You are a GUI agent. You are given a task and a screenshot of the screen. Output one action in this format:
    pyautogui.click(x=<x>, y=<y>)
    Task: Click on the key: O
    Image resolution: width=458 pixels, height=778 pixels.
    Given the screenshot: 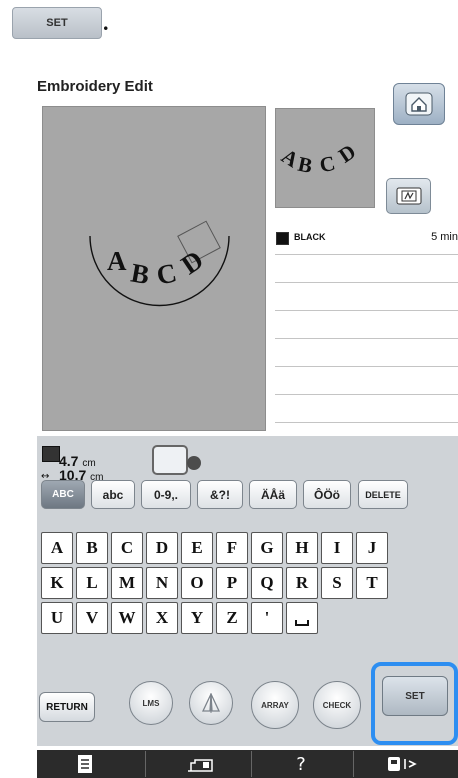 What is the action you would take?
    pyautogui.click(x=197, y=583)
    